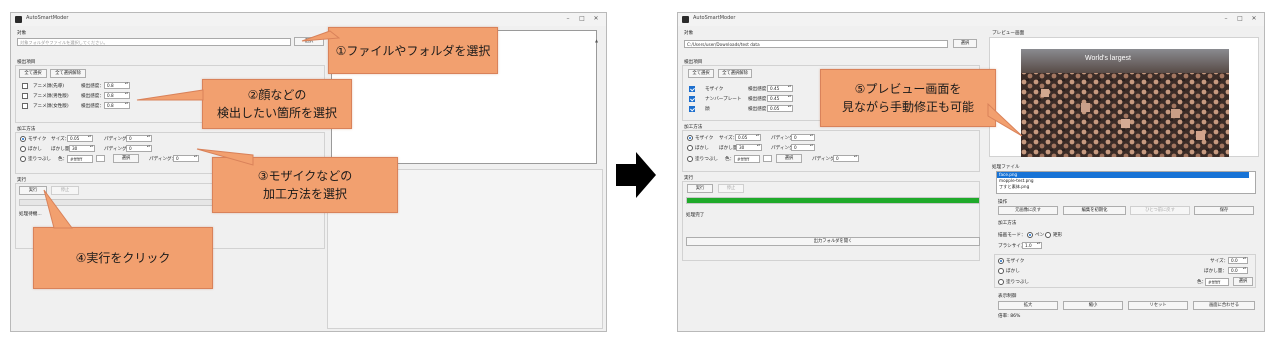 The height and width of the screenshot is (339, 1280). Describe the element at coordinates (780, 108) in the screenshot. I see `sensitivity-spinbox: 0.05` at that location.